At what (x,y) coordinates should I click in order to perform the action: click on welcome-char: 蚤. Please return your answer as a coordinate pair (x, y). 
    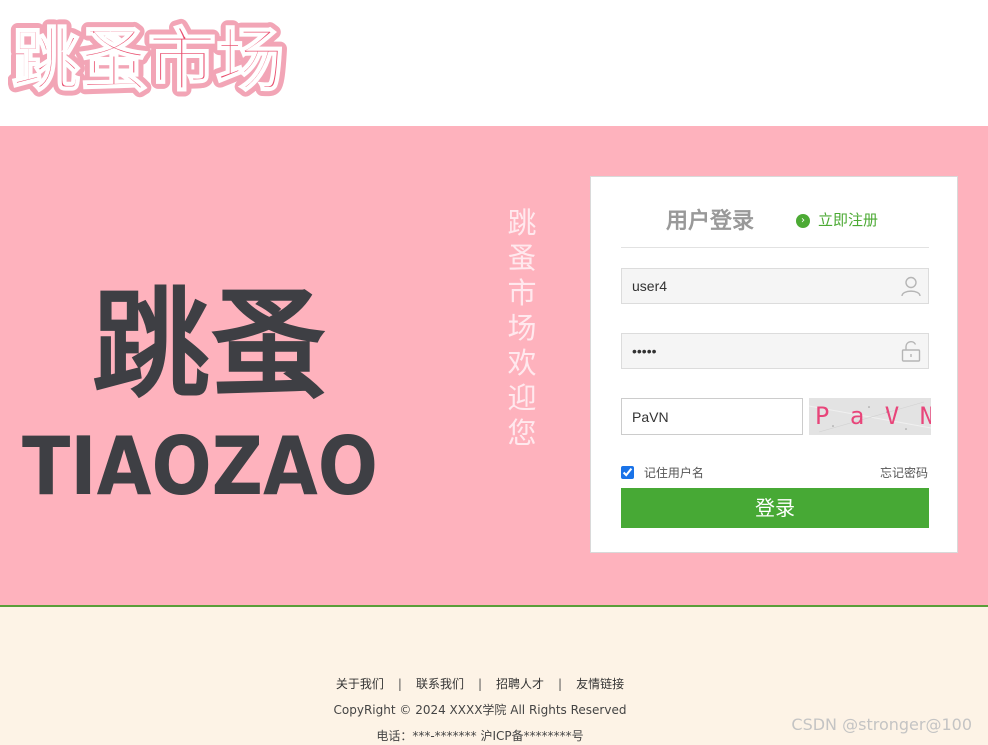
    Looking at the image, I should click on (522, 258).